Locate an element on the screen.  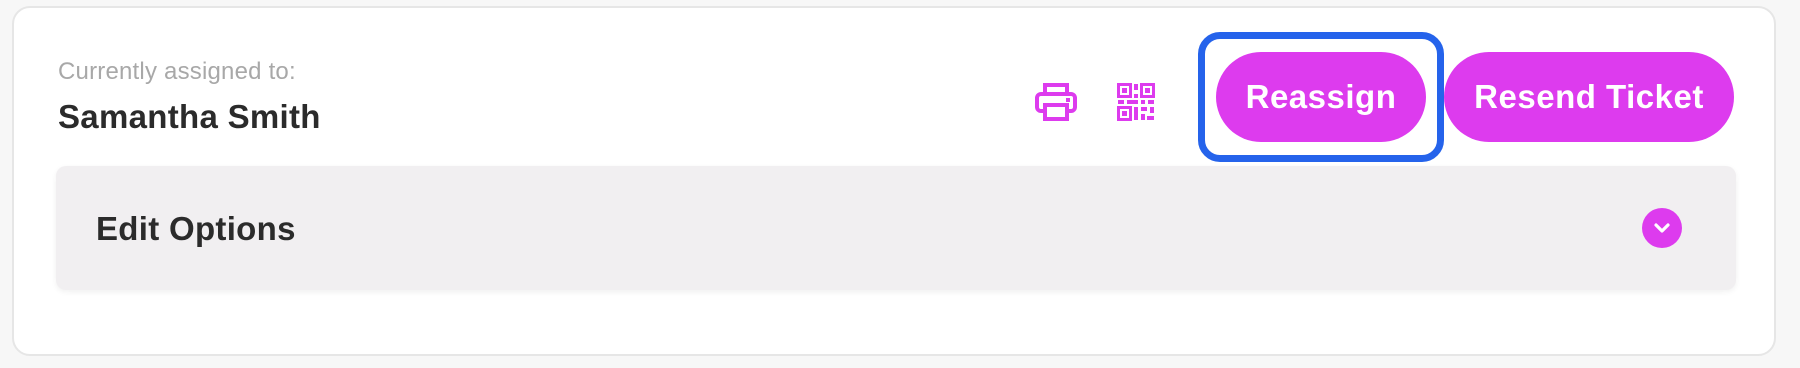
resend-ticket-button: Resend Ticket is located at coordinates (1589, 97).